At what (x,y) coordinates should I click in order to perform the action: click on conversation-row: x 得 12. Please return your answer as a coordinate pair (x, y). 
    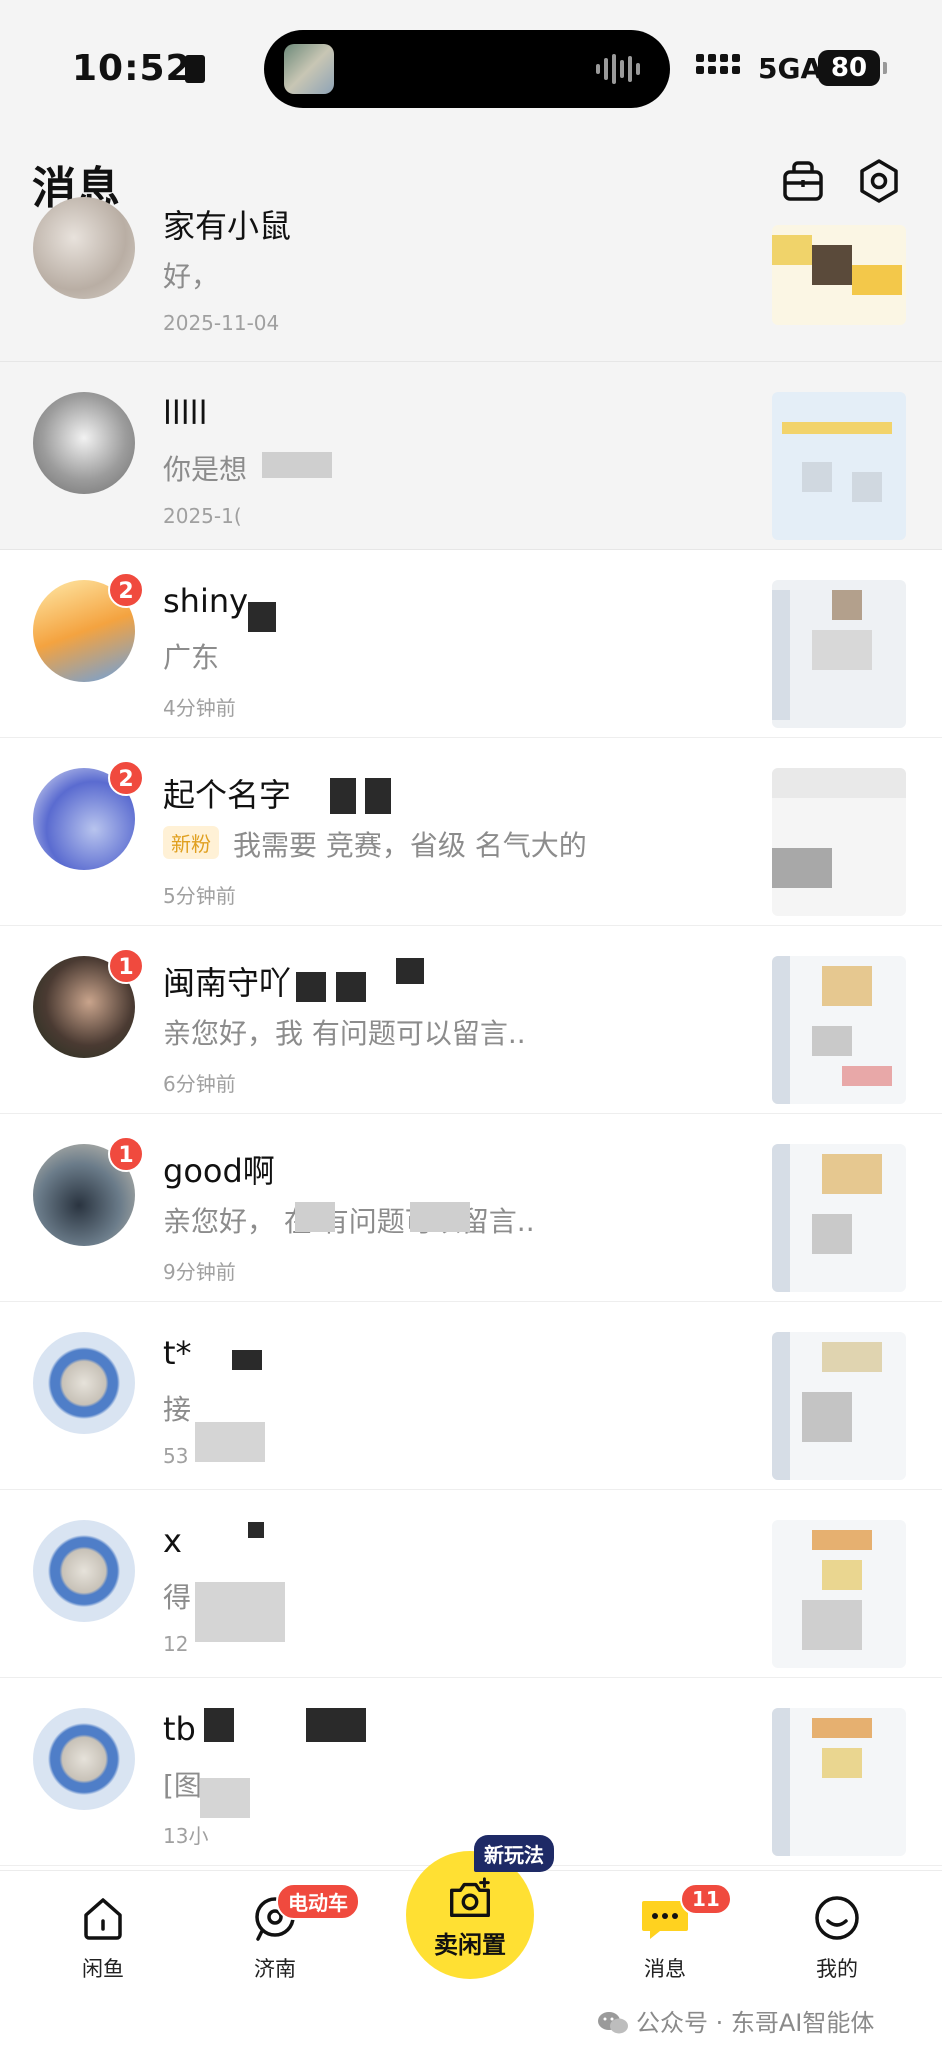
    Looking at the image, I should click on (471, 1584).